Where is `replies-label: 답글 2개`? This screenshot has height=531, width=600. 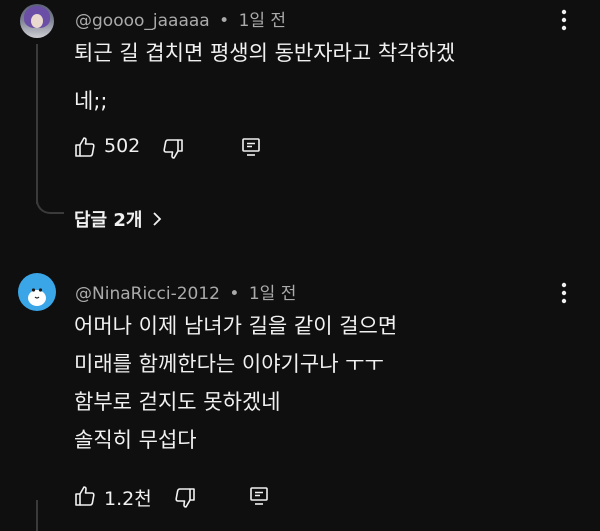 replies-label: 답글 2개 is located at coordinates (108, 220).